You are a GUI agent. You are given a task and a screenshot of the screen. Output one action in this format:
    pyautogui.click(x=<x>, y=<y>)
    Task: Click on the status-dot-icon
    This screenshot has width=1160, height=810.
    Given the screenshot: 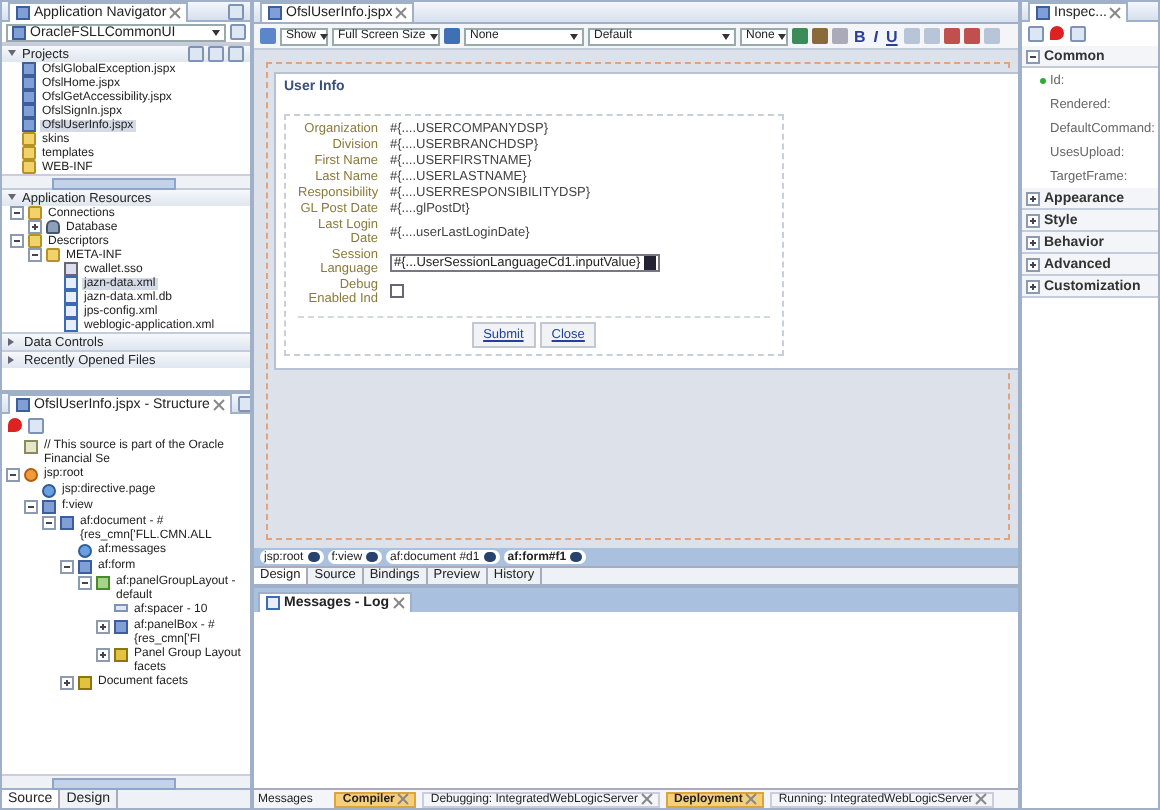 What is the action you would take?
    pyautogui.click(x=1043, y=80)
    